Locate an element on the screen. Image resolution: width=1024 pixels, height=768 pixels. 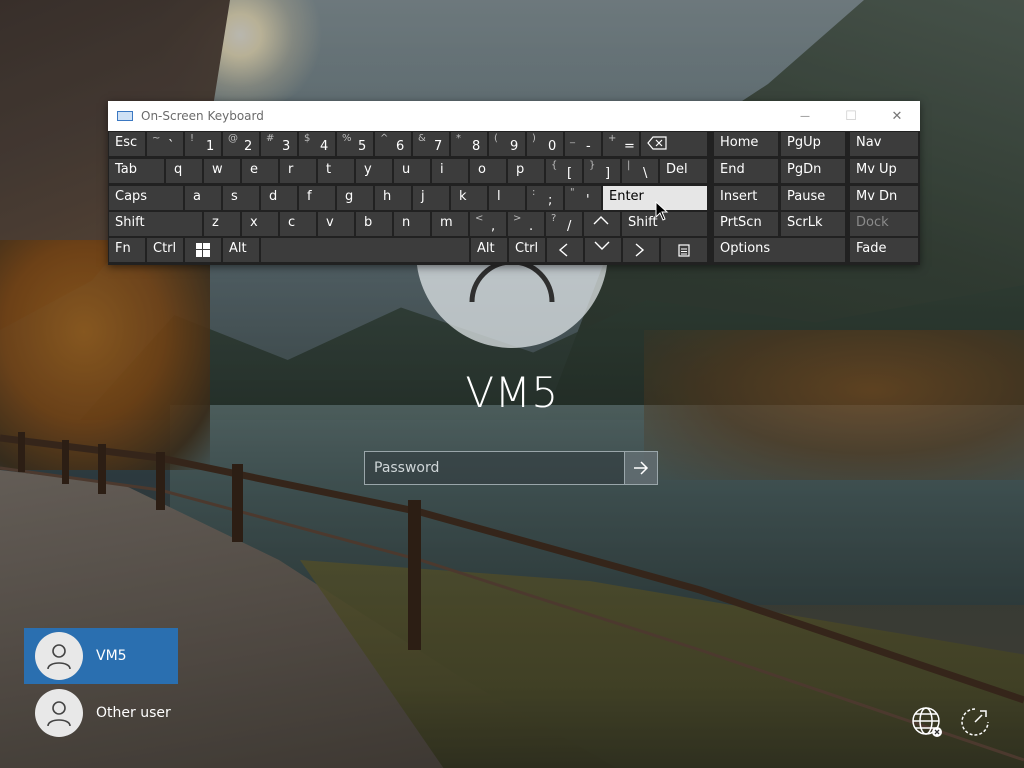
key-mv-up: Mv Up is located at coordinates (884, 171).